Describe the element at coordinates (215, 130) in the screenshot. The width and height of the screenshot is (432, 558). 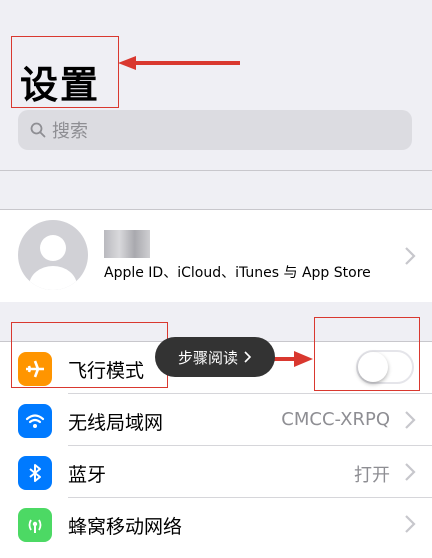
I see `search-bar: 搜索` at that location.